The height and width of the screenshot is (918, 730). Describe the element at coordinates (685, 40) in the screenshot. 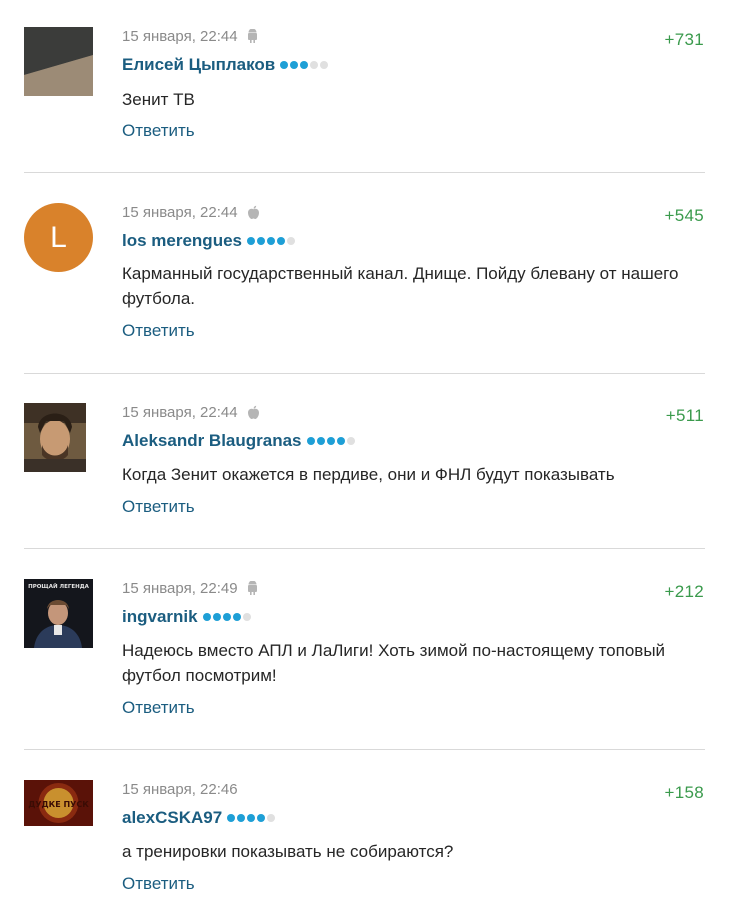

I see `rating: +731` at that location.